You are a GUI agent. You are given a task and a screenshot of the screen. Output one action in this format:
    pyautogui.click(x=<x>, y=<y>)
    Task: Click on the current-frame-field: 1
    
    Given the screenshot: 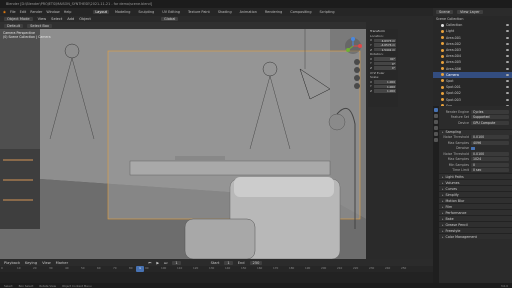 What is the action you would take?
    pyautogui.click(x=176, y=262)
    